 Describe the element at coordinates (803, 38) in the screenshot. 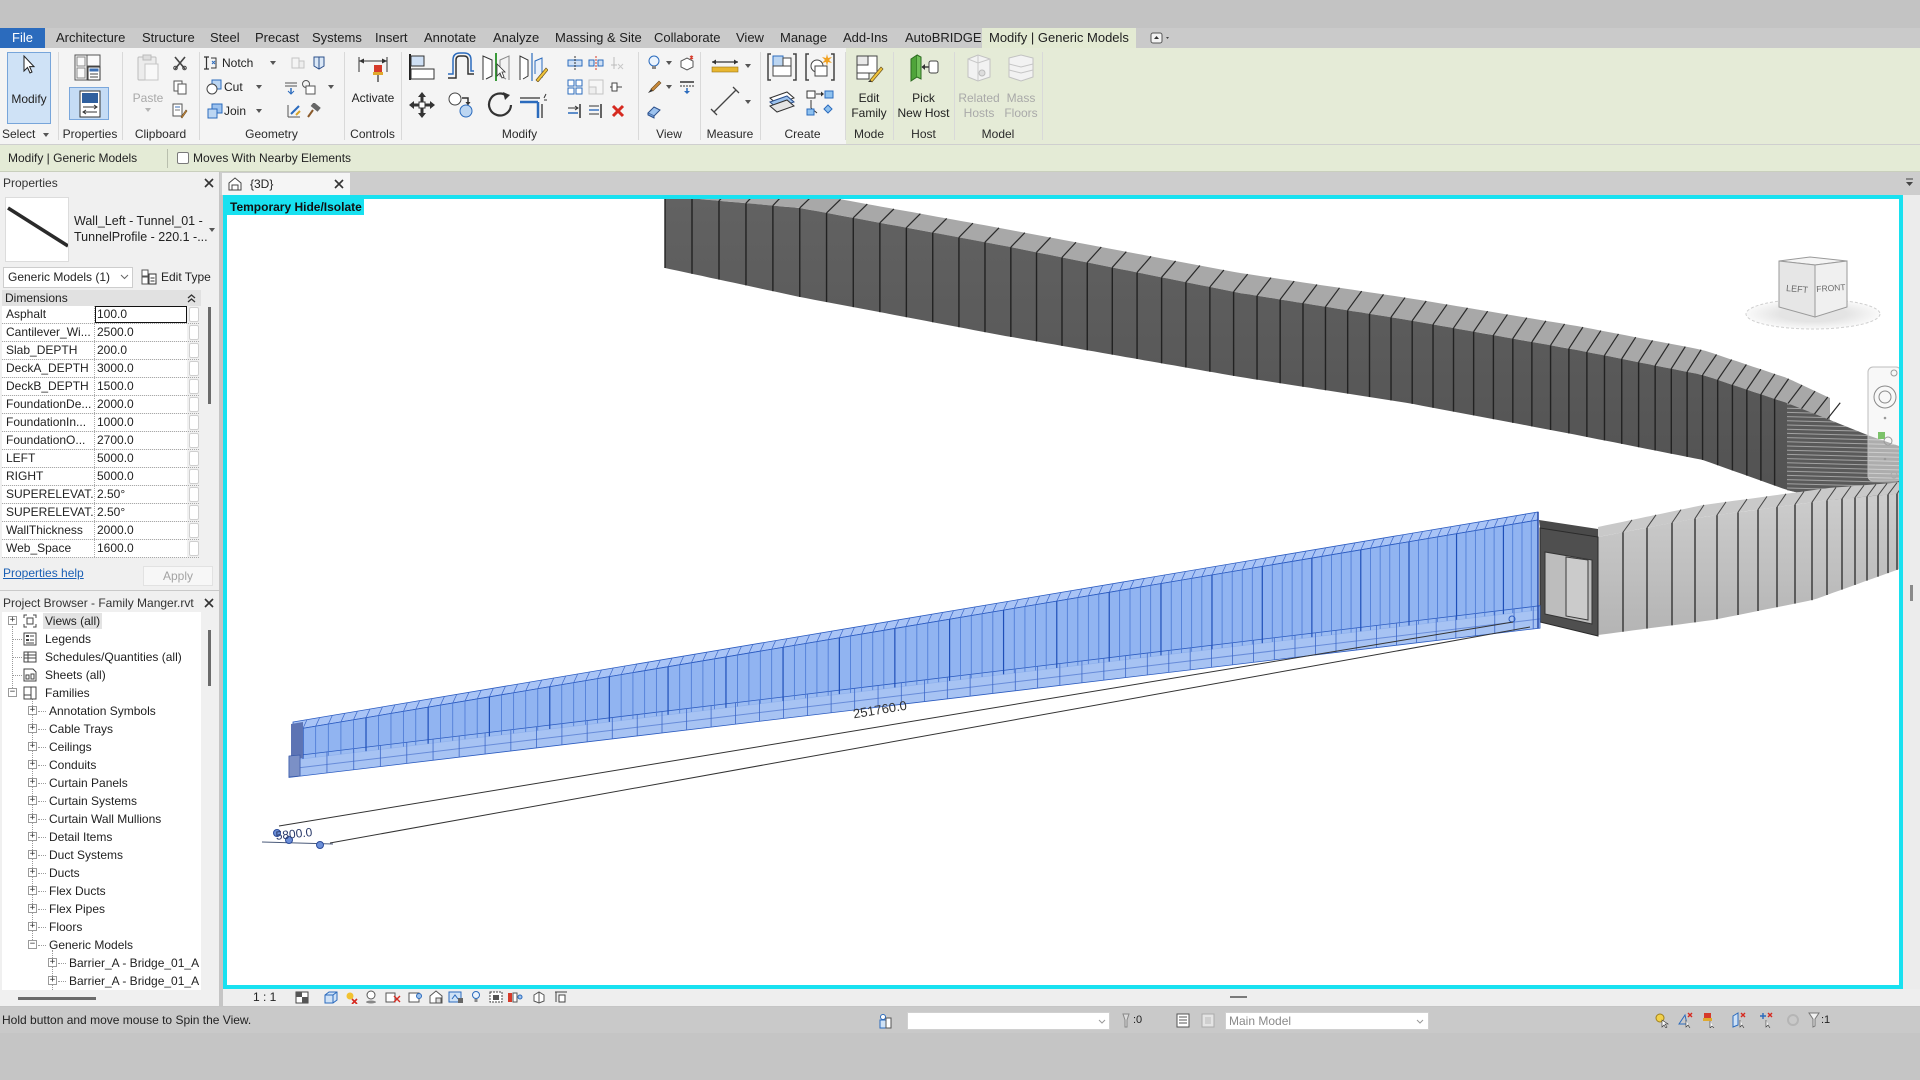

I see `tab-manage: Manage` at that location.